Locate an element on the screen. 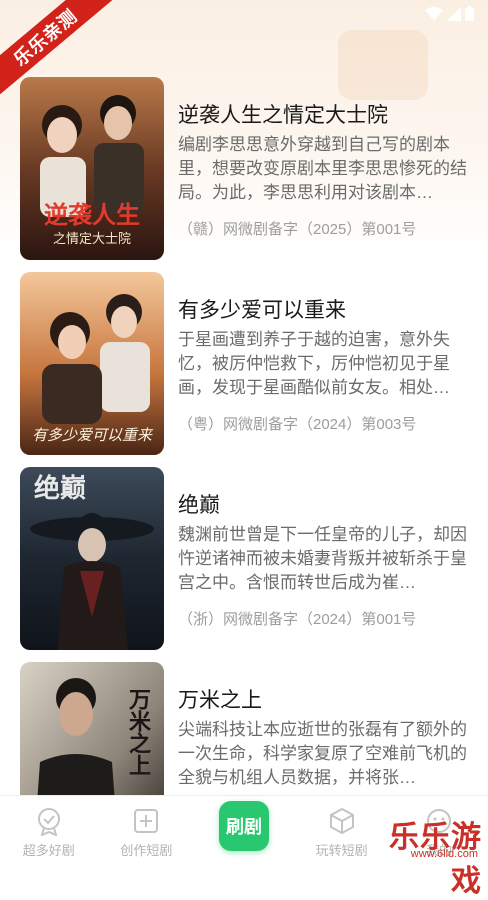 The image size is (488, 900). tab-browse: 刷剧 is located at coordinates (244, 832).